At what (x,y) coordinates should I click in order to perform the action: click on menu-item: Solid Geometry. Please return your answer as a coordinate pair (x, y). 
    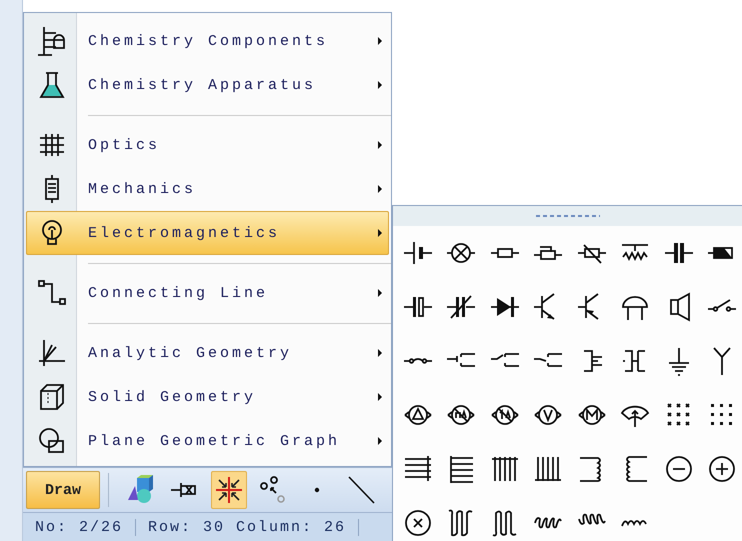
    Looking at the image, I should click on (207, 397).